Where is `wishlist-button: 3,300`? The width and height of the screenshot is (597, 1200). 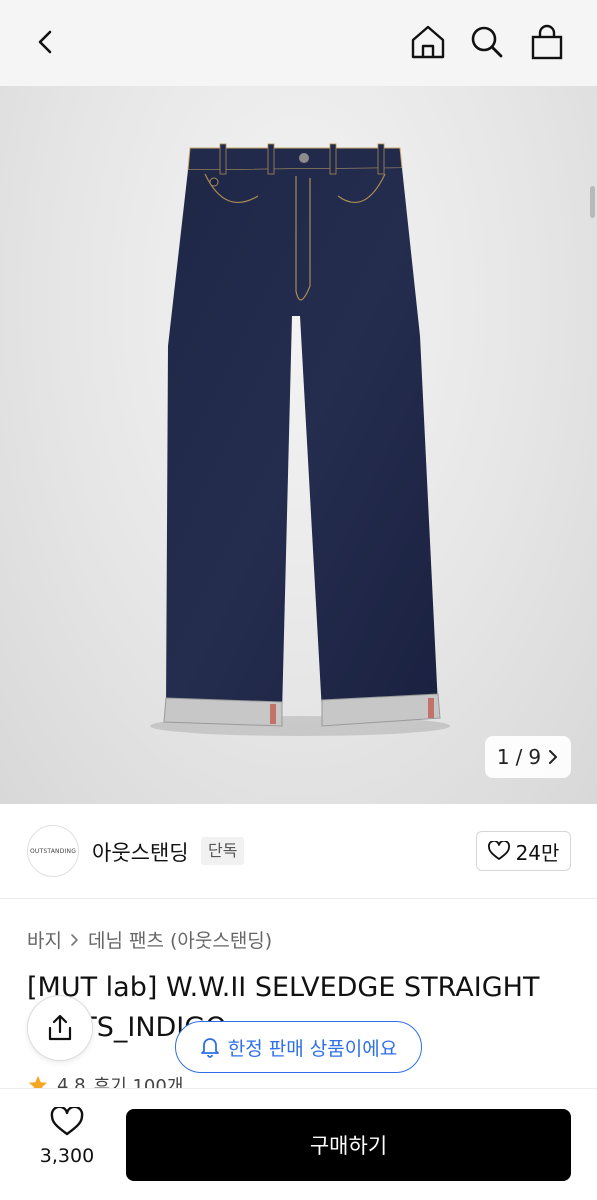
wishlist-button: 3,300 is located at coordinates (67, 1145).